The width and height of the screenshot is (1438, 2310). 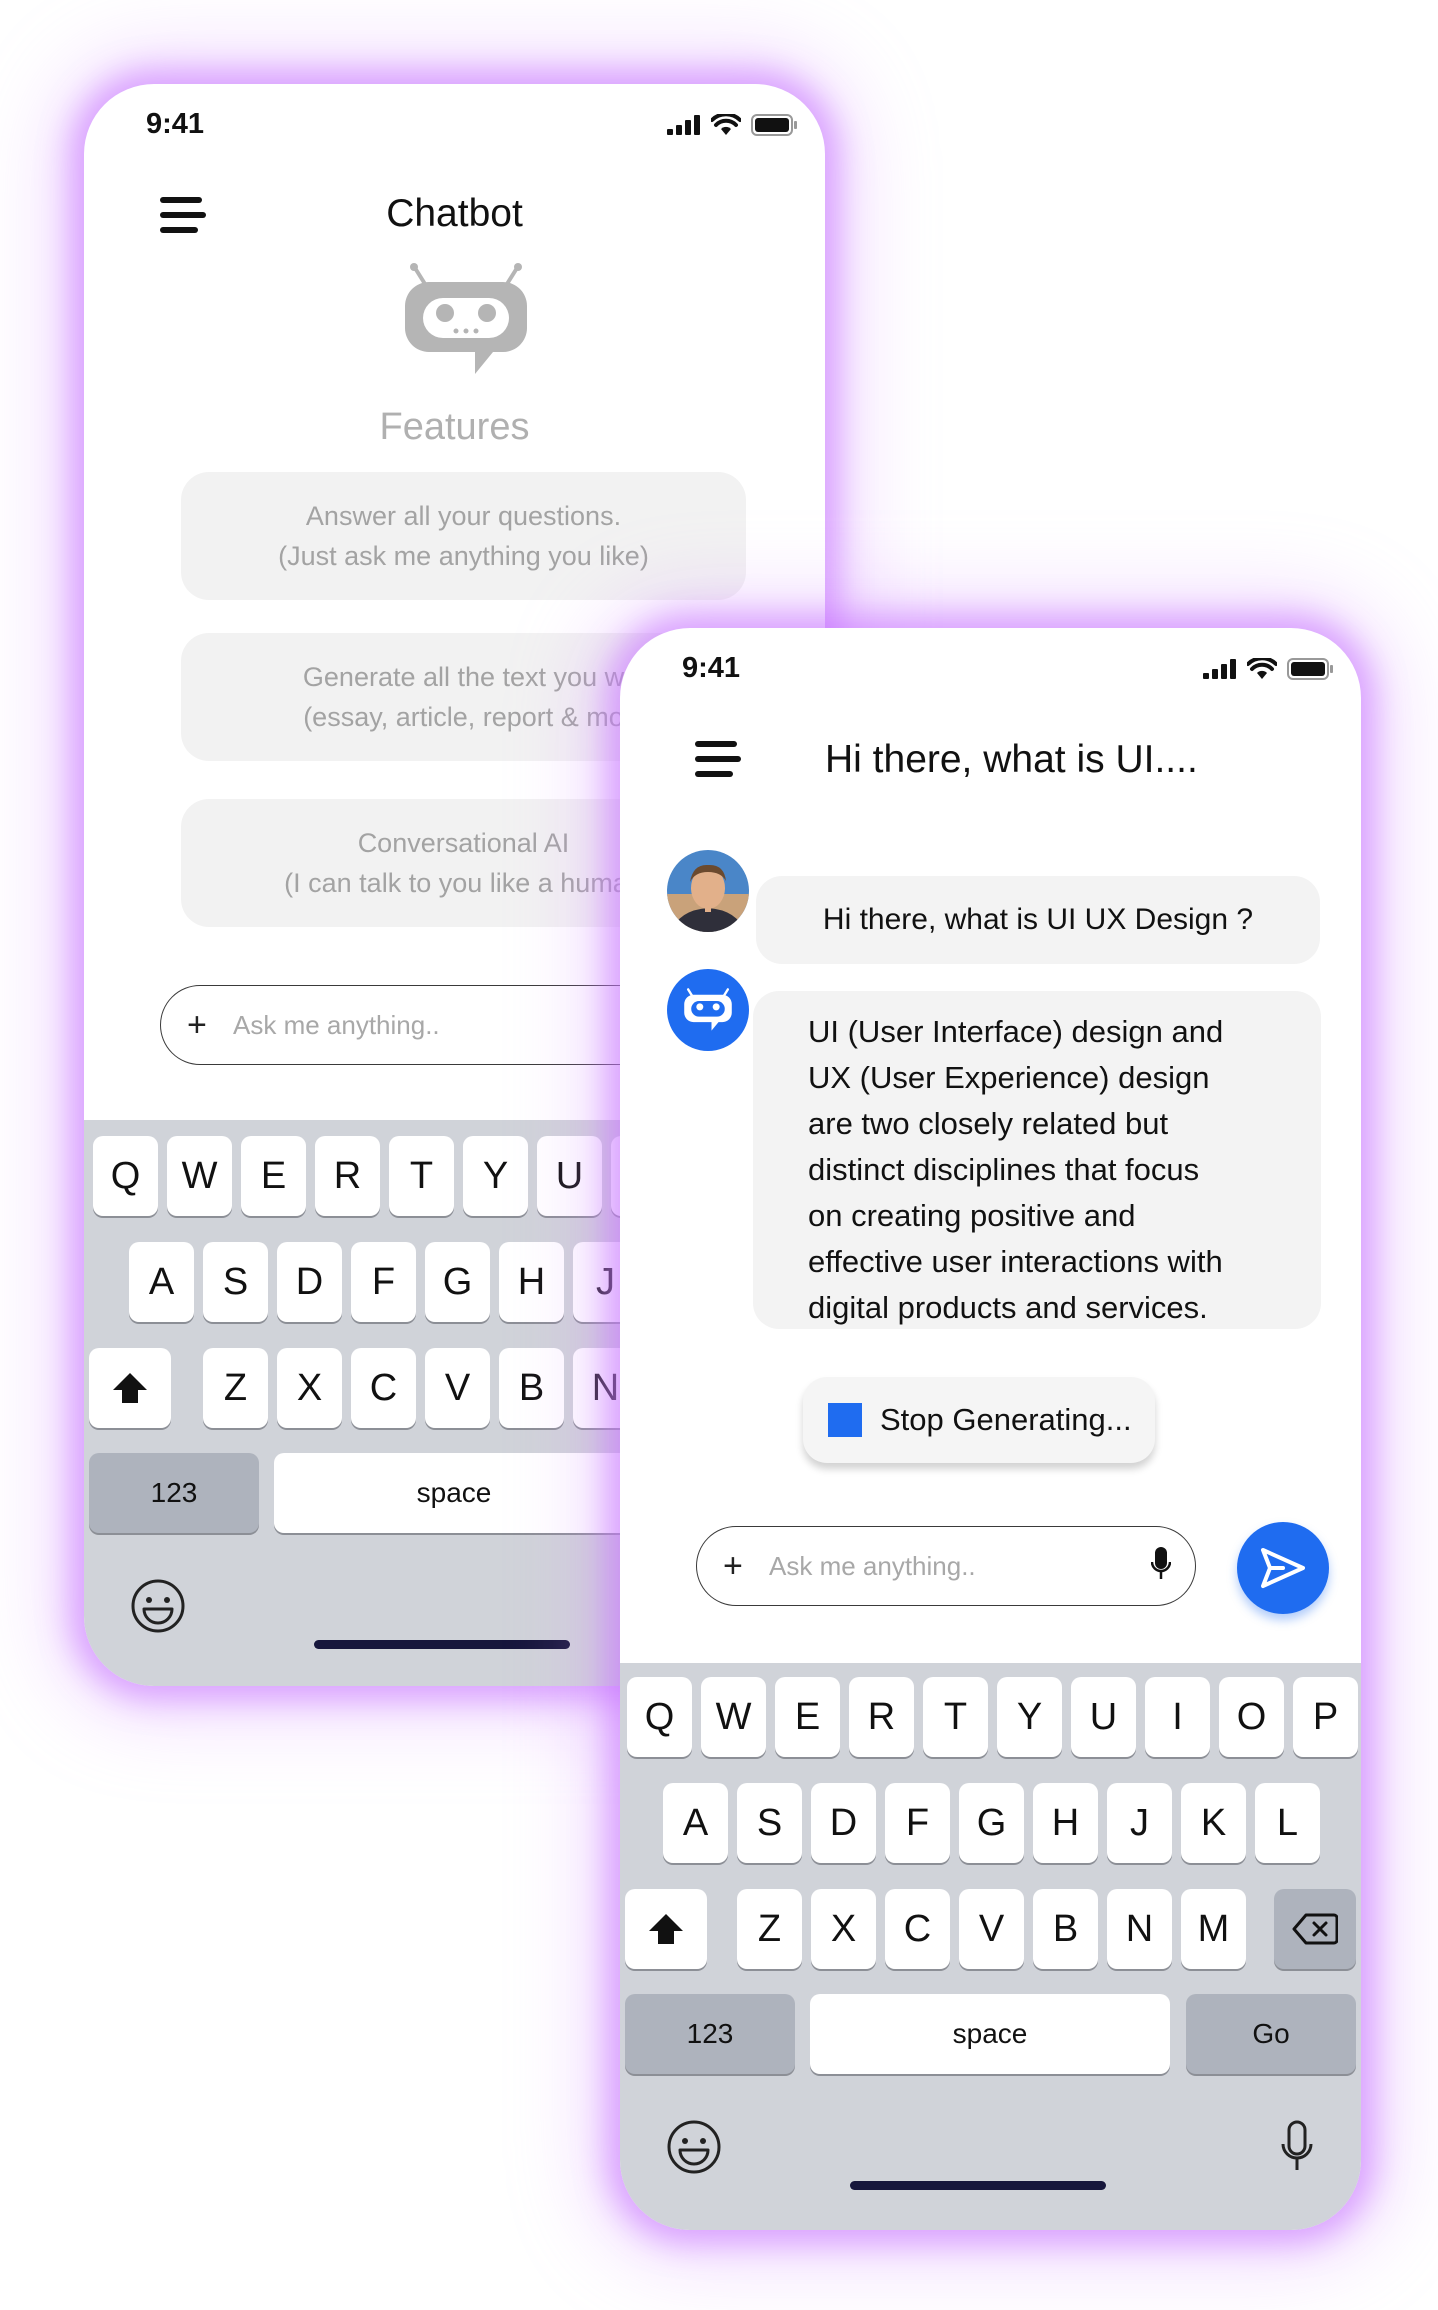 What do you see at coordinates (463, 717) in the screenshot?
I see `feature-subtitle: (essay, article, report & mo` at bounding box center [463, 717].